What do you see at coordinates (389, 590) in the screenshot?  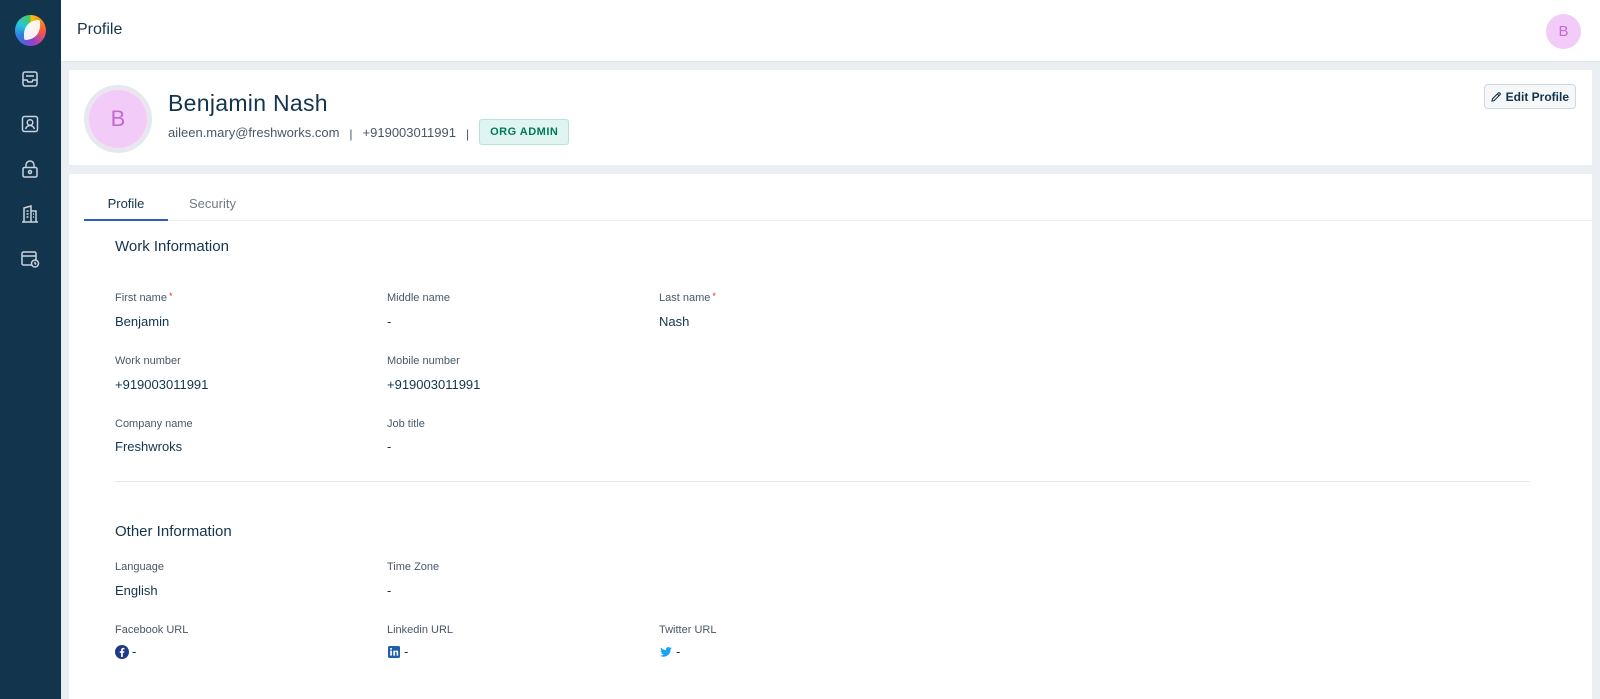 I see `time-zone-value: -` at bounding box center [389, 590].